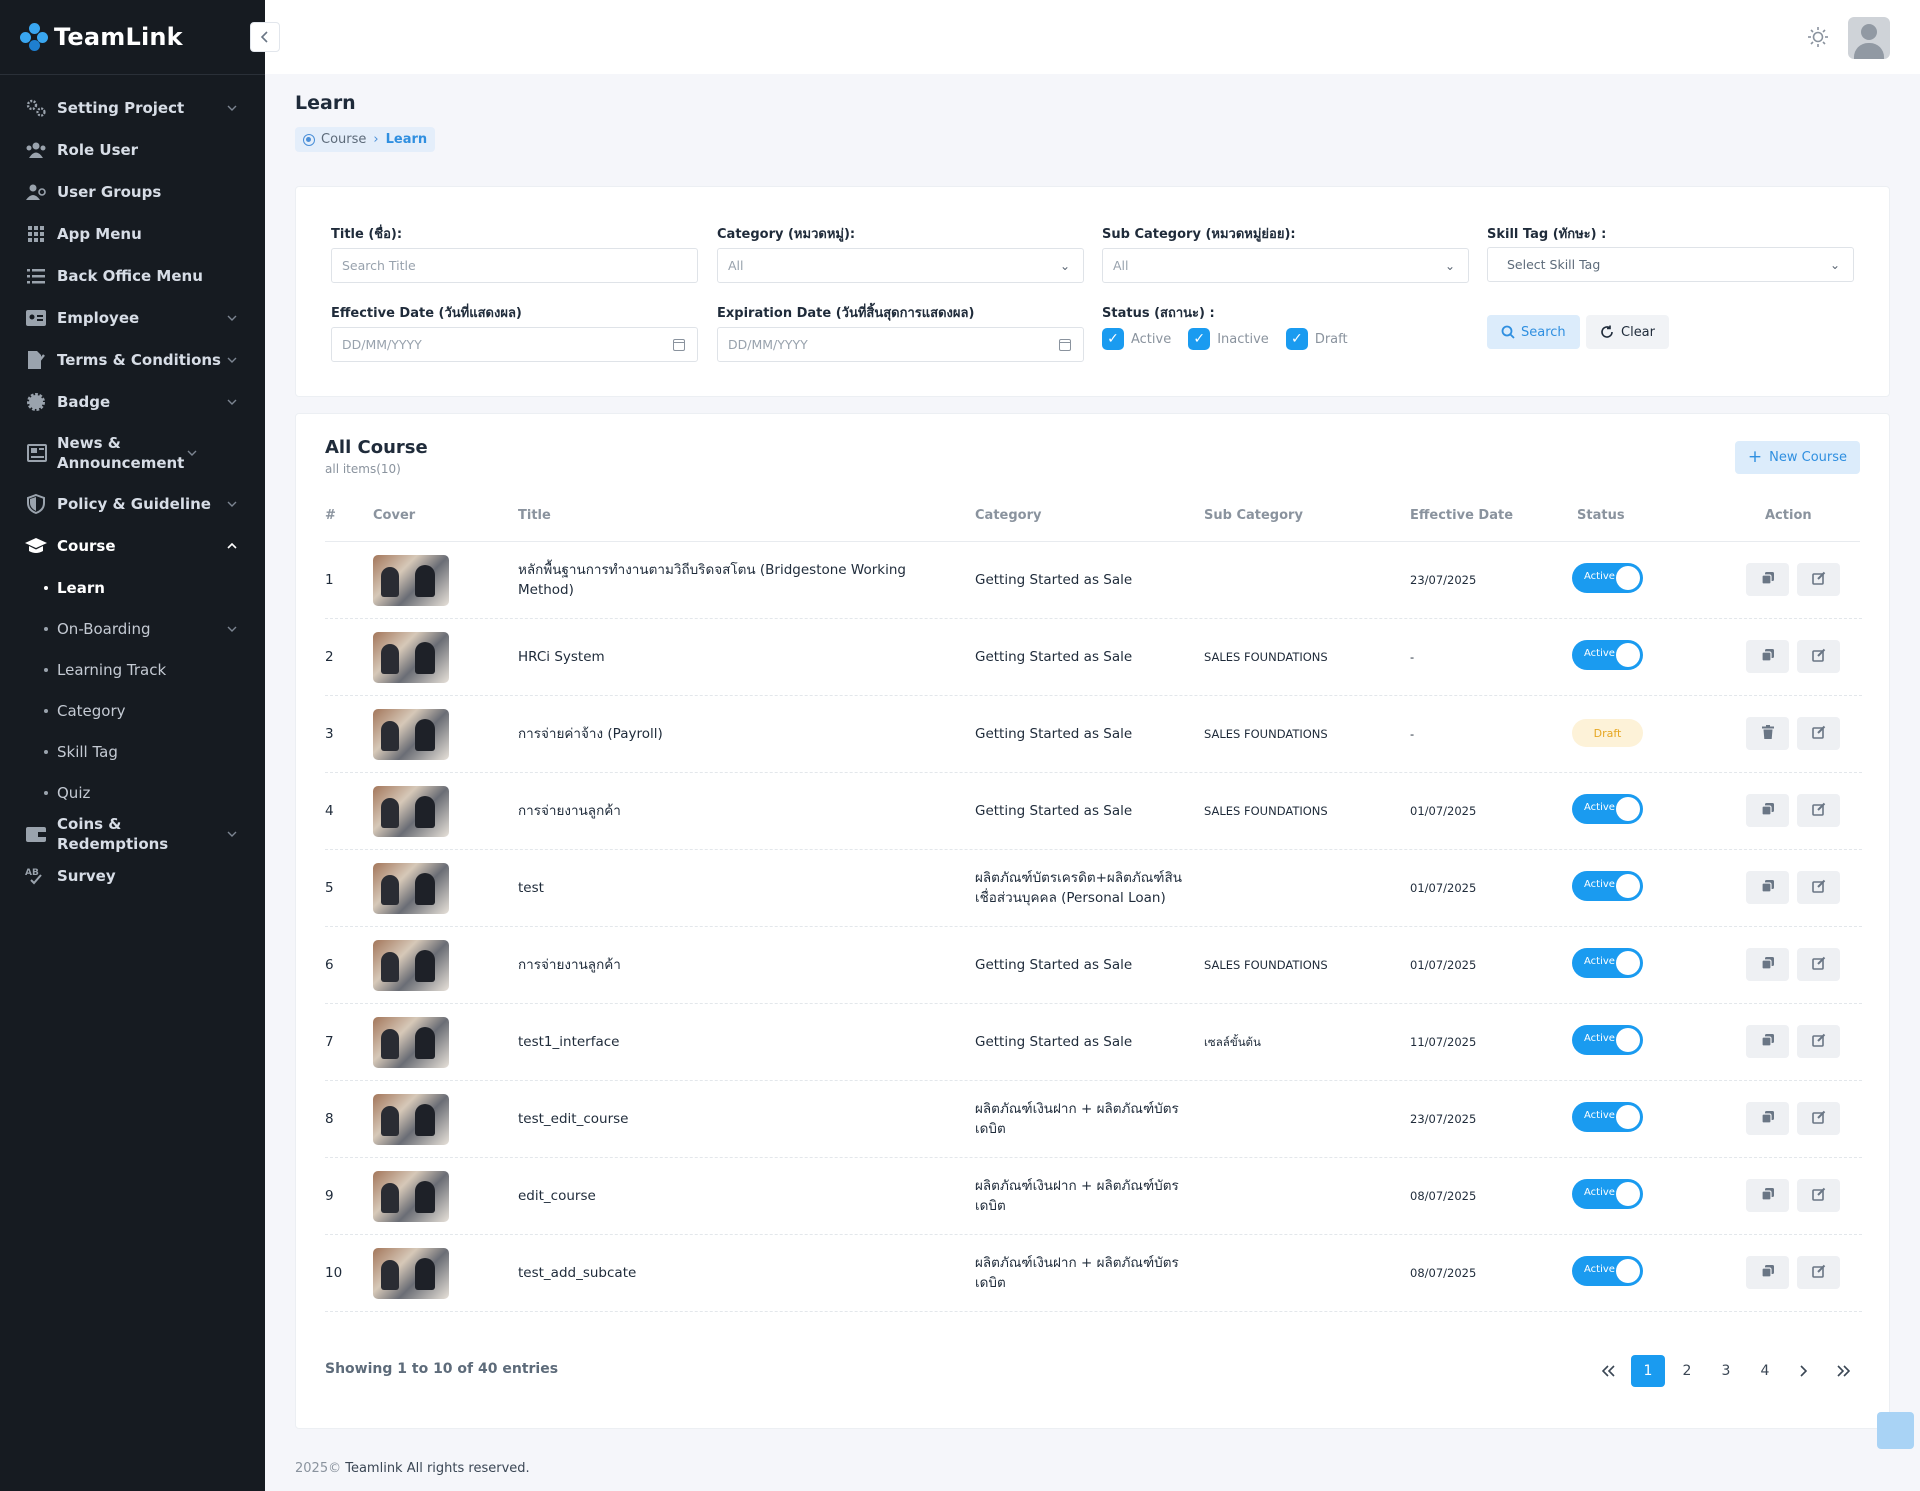 This screenshot has width=1920, height=1491. Describe the element at coordinates (738, 888) in the screenshot. I see `course-title: test` at that location.